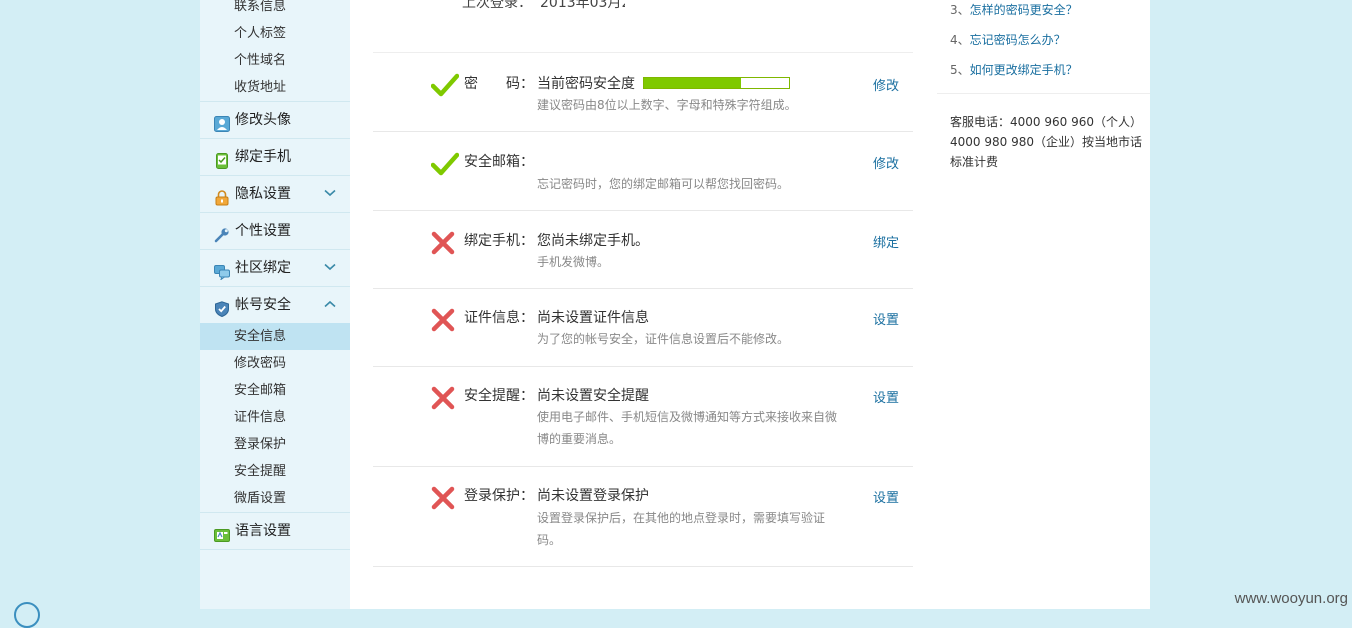 This screenshot has width=1352, height=628. Describe the element at coordinates (263, 157) in the screenshot. I see `sidebar-item-label: 绑定手机` at that location.